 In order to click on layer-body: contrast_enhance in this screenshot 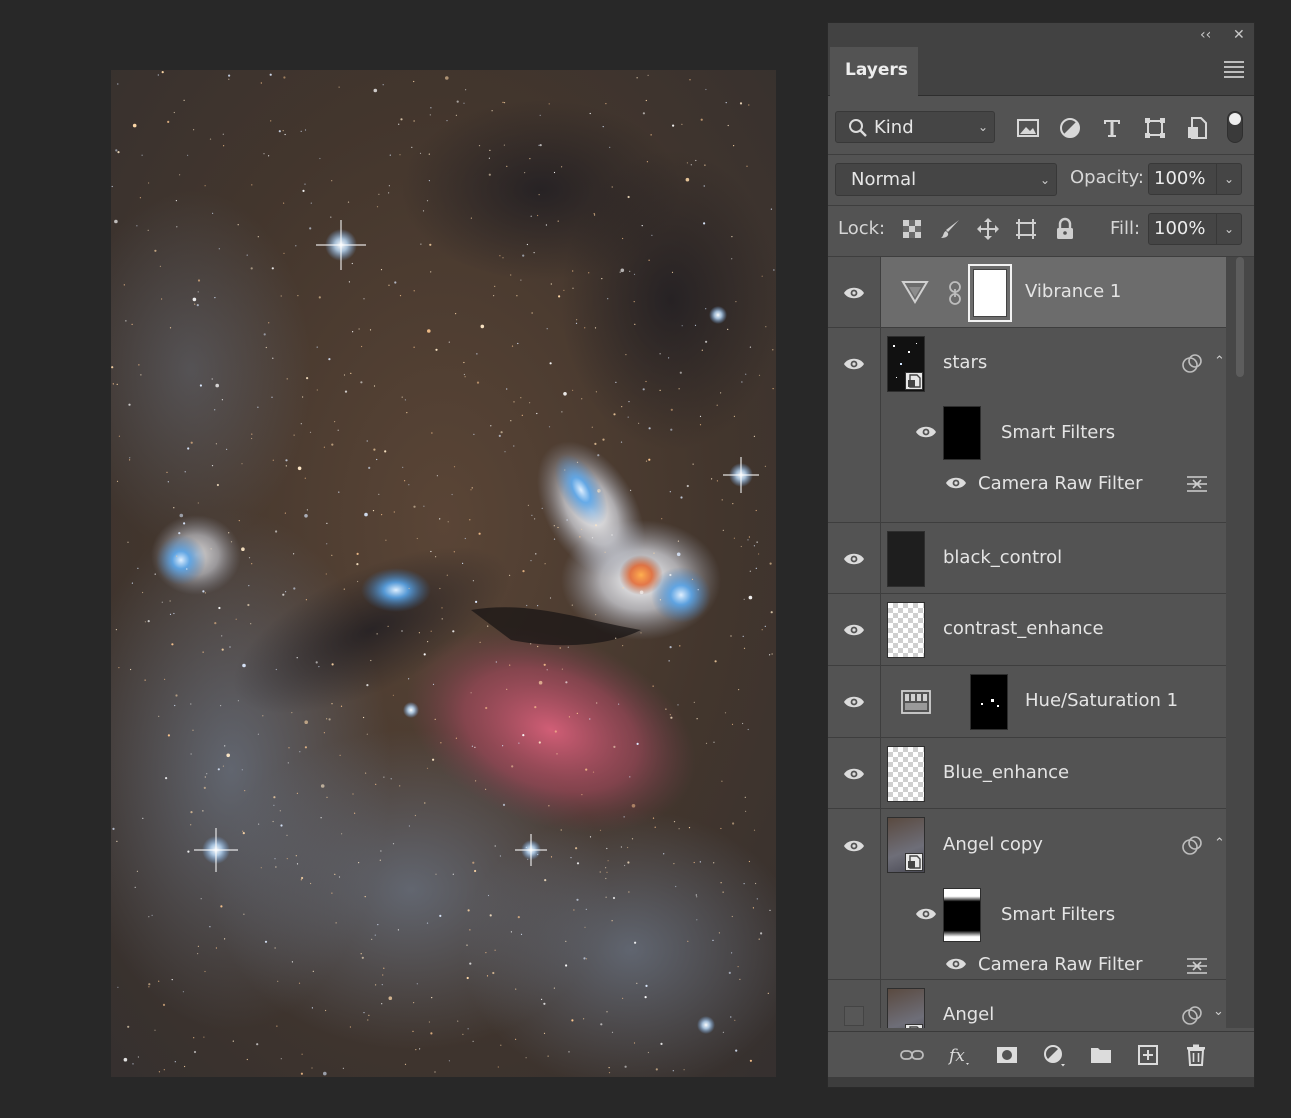, I will do `click(1053, 630)`.